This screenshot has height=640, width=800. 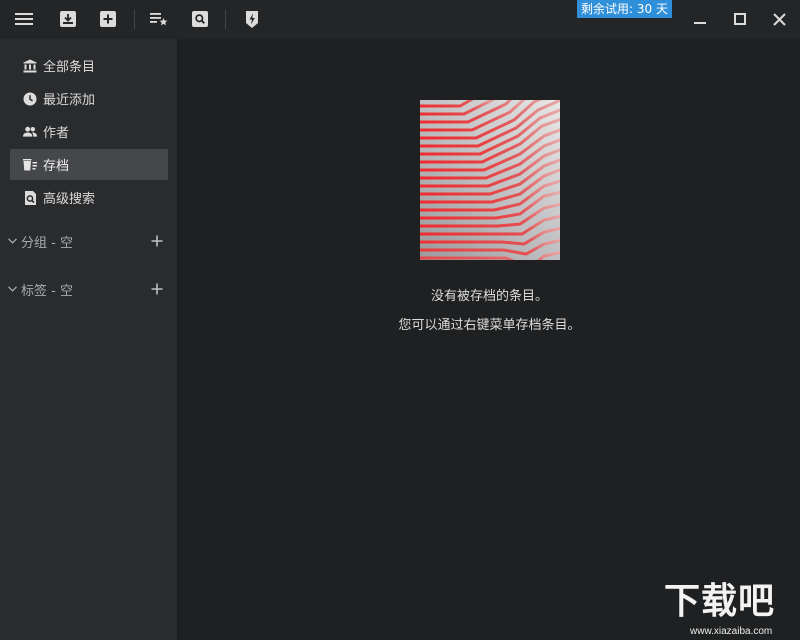 What do you see at coordinates (779, 19) in the screenshot?
I see `close-icon` at bounding box center [779, 19].